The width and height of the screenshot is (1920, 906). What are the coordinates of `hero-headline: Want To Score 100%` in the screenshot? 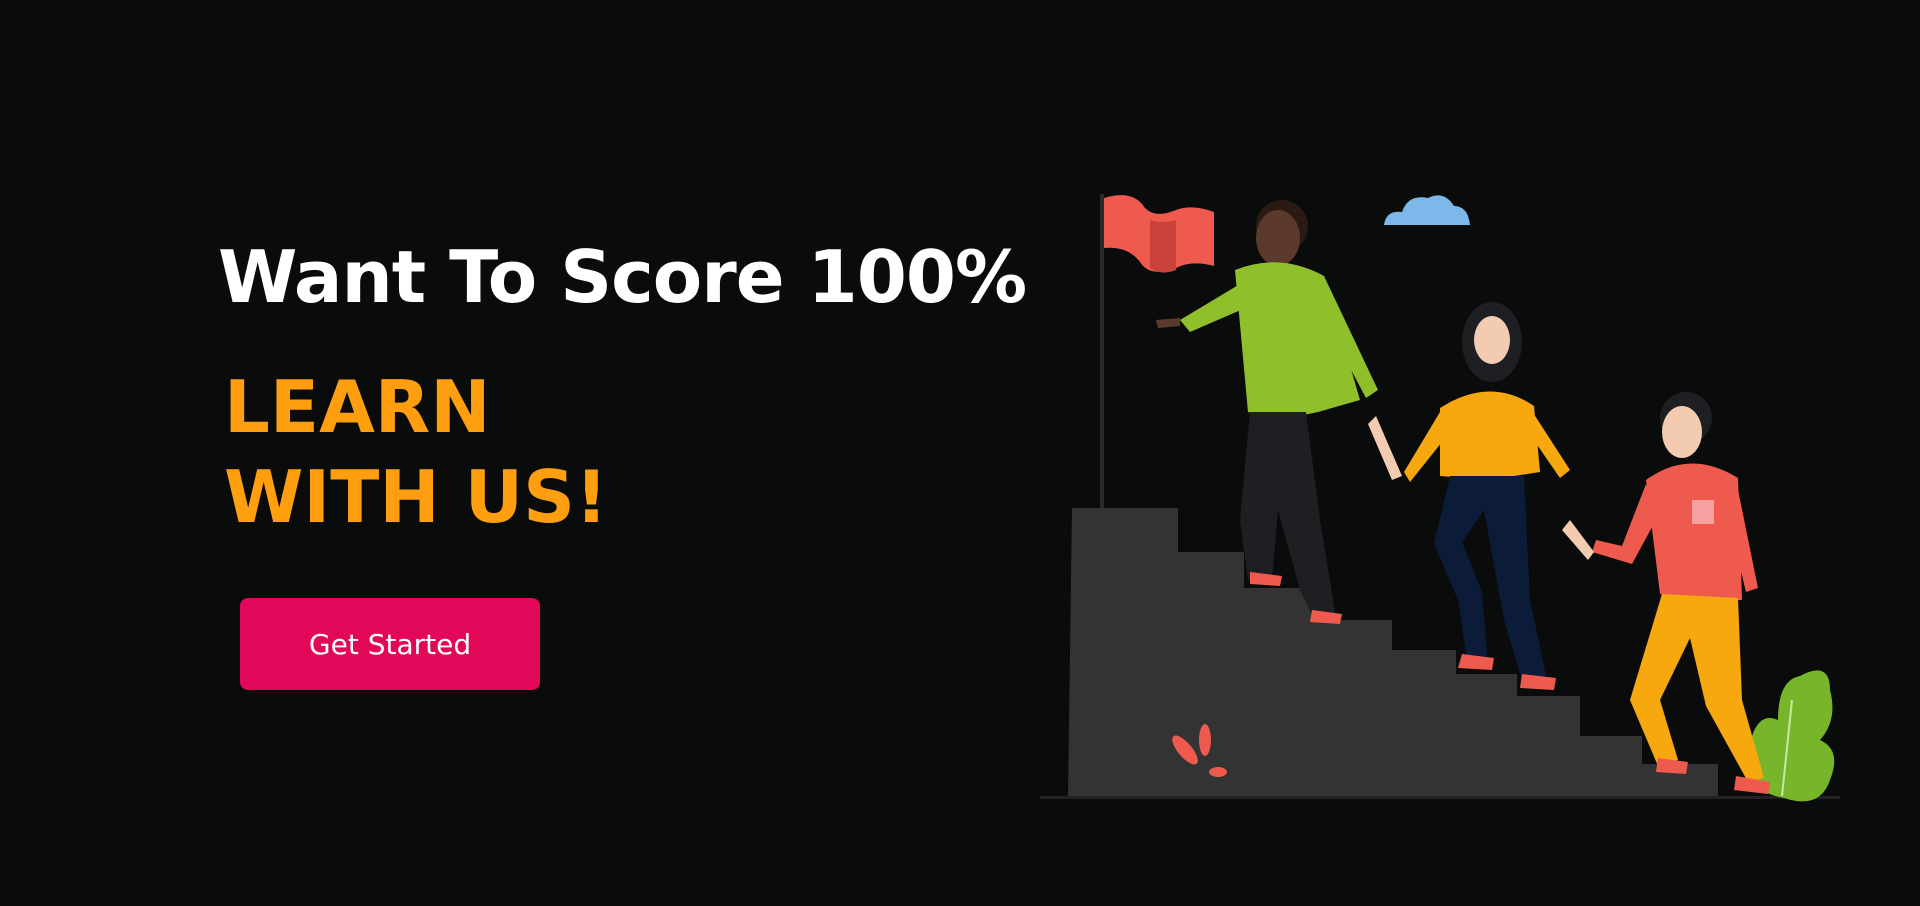 It's located at (622, 277).